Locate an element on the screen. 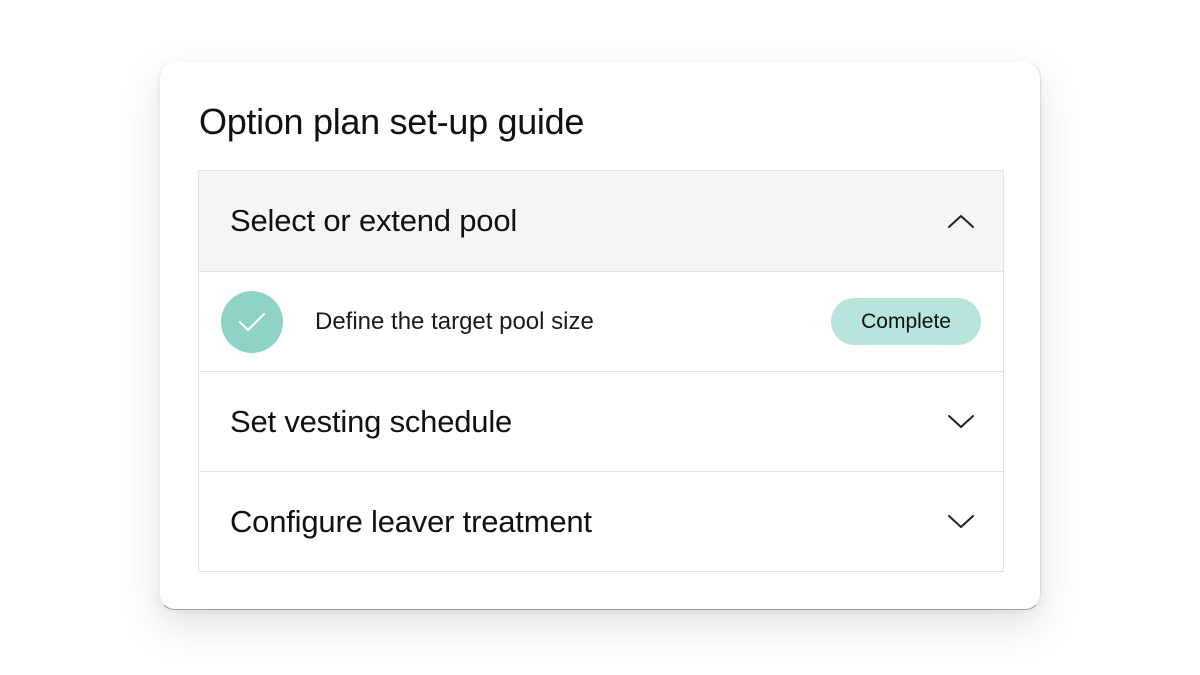 The image size is (1200, 675). guide-title: Option plan set-up guide is located at coordinates (392, 121).